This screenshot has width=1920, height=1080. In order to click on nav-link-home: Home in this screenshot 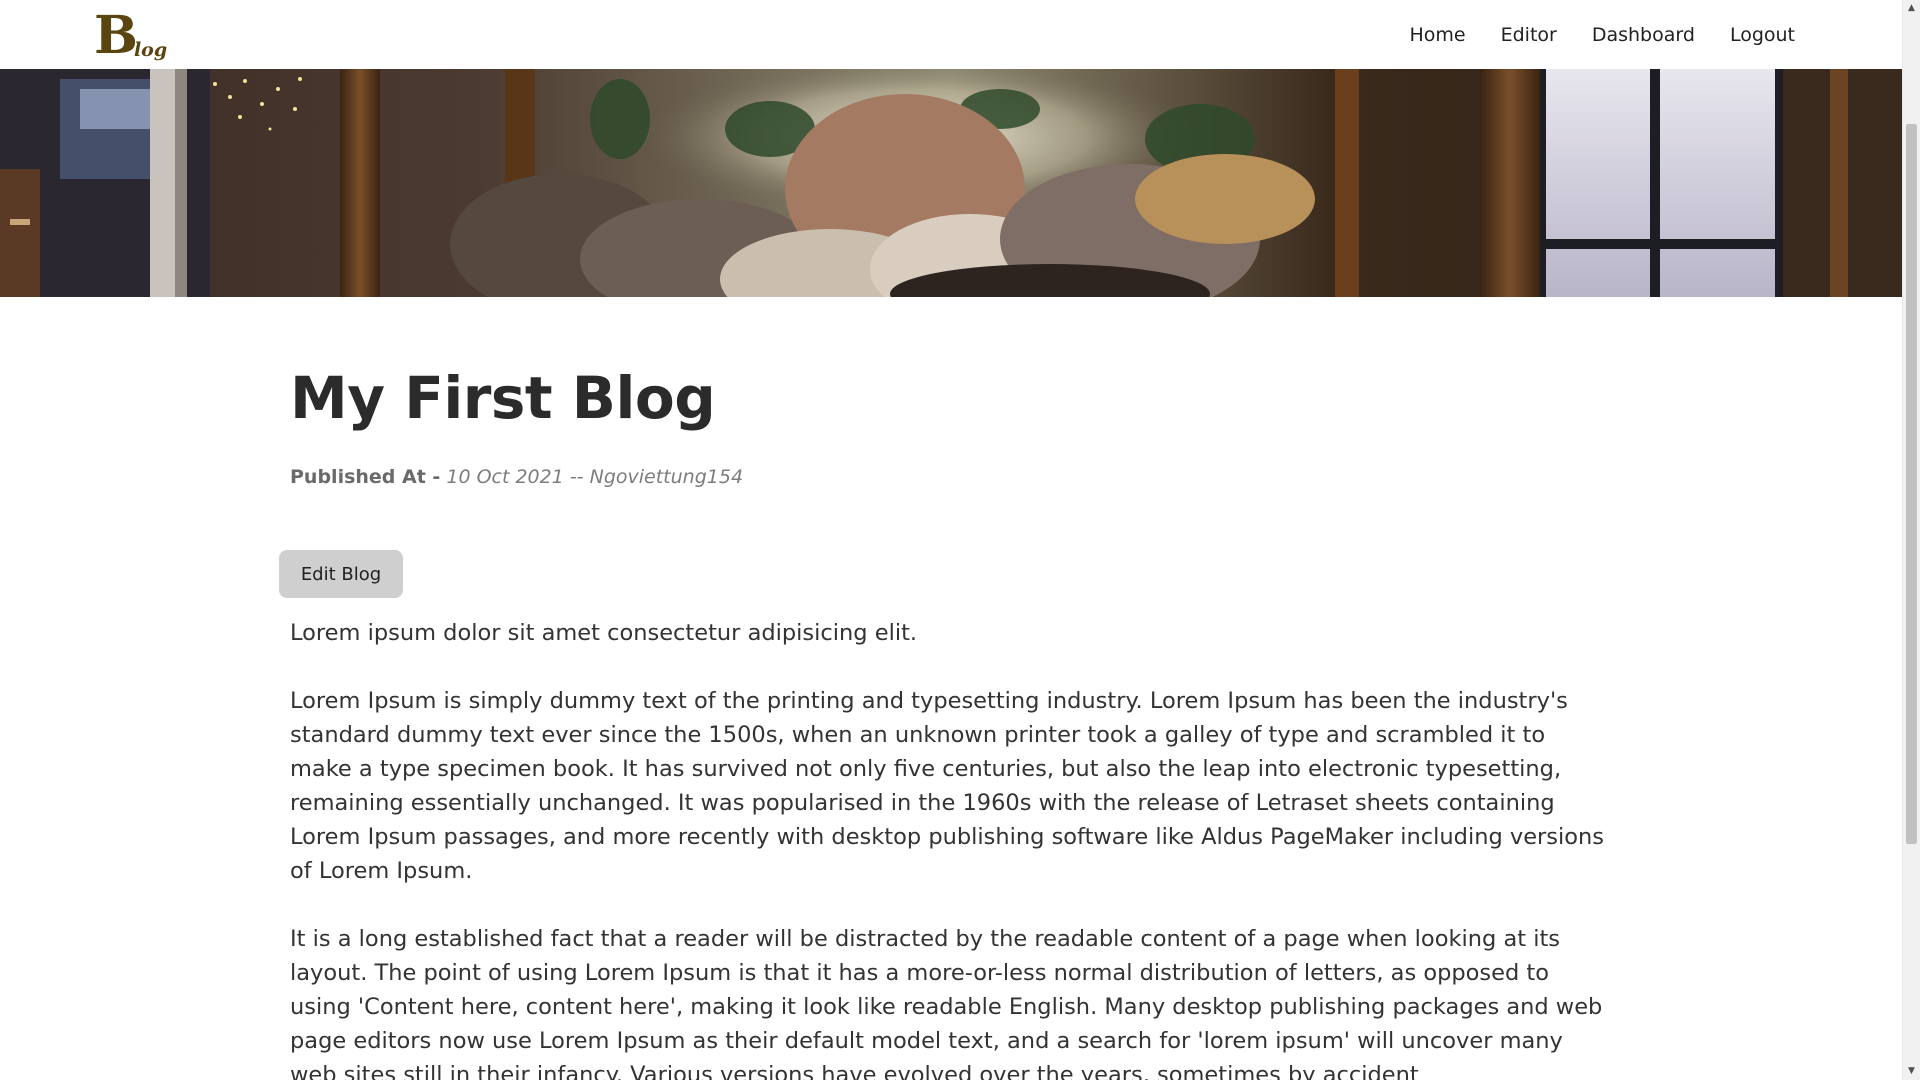, I will do `click(1438, 35)`.